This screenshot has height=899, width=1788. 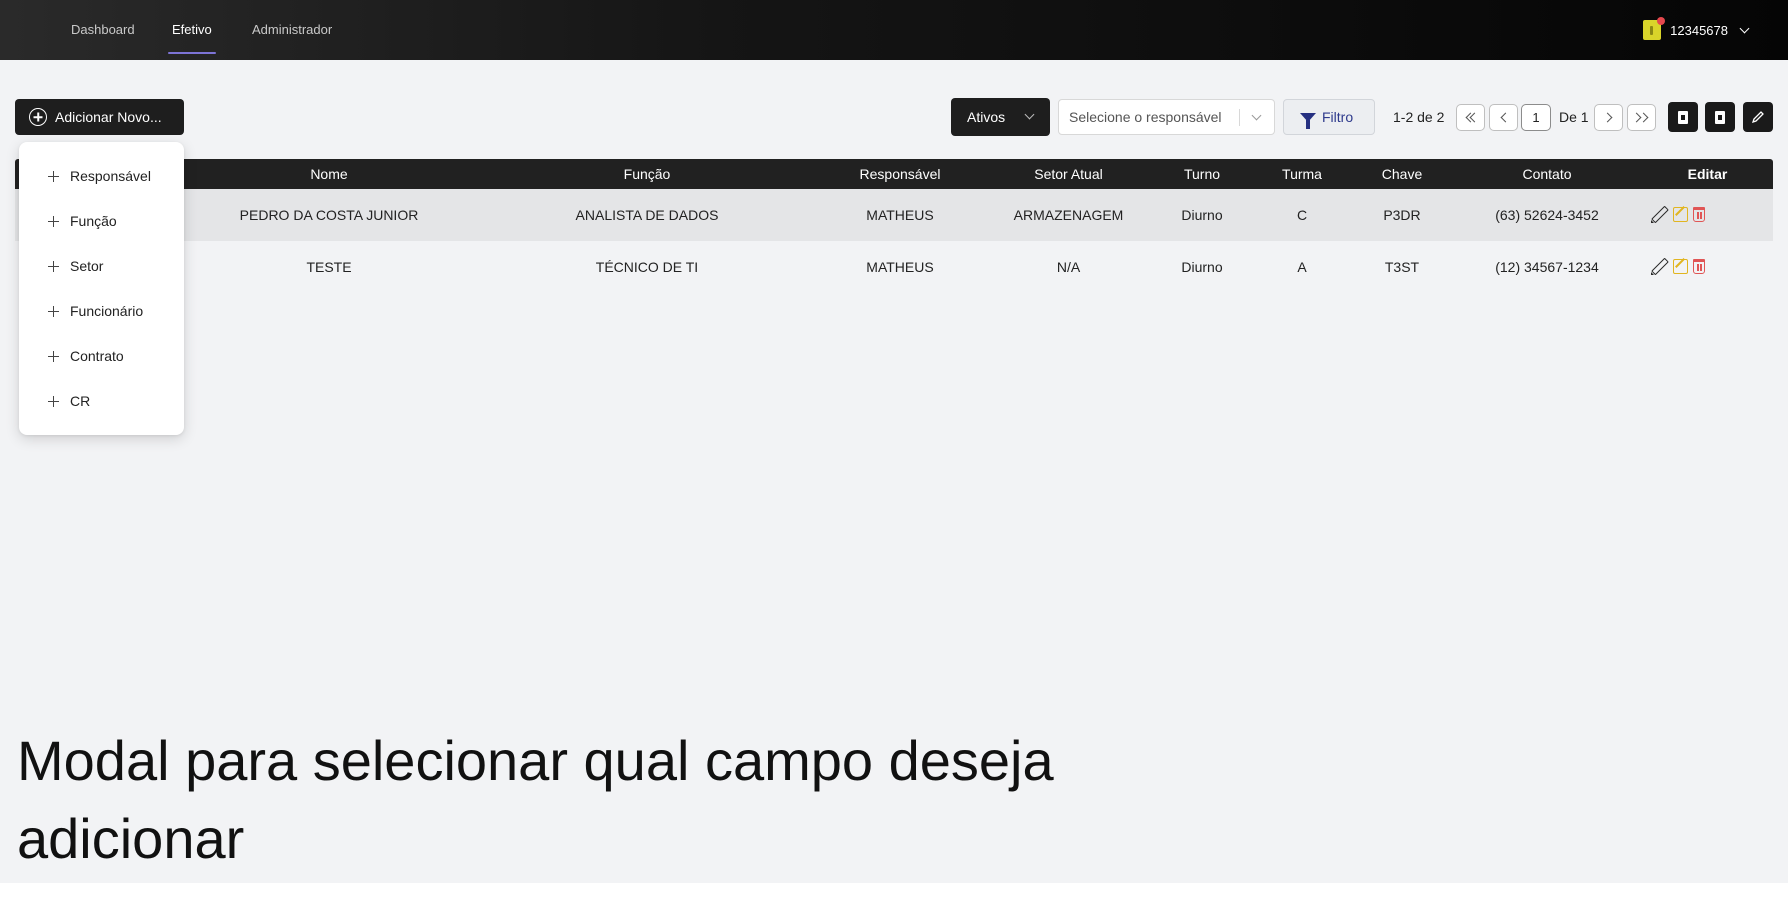 I want to click on cell-nome: PEDRO DA COSTA JUNIOR, so click(x=329, y=215).